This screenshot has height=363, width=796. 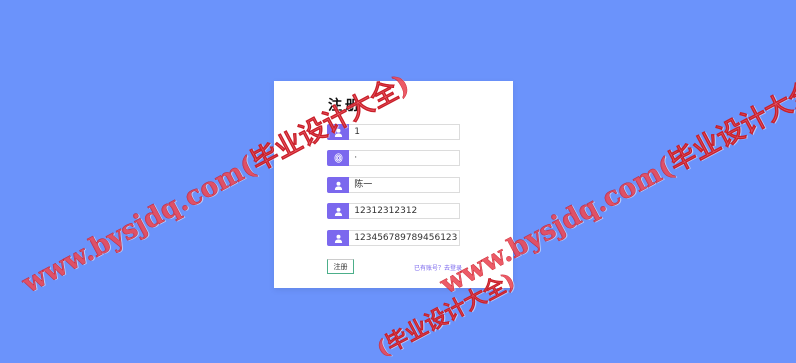 I want to click on phone-row: 12312312312, so click(x=393, y=211).